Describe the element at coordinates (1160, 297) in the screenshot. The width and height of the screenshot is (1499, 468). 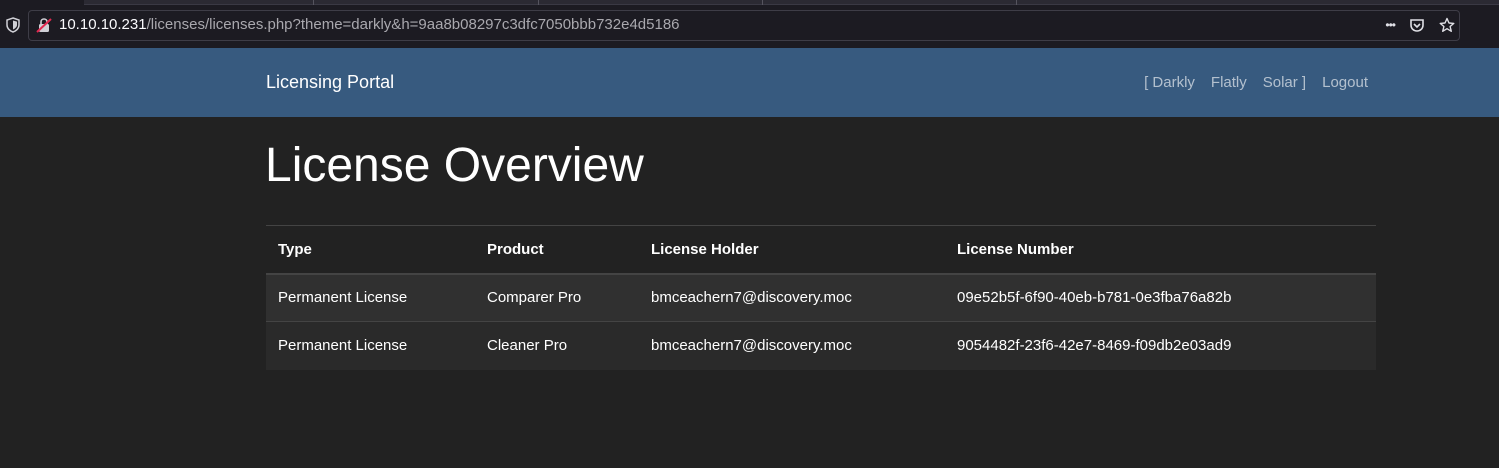
I see `cell-license-number: 09e52b5f-6f90-40eb-b781-0e3fba76a82b` at that location.